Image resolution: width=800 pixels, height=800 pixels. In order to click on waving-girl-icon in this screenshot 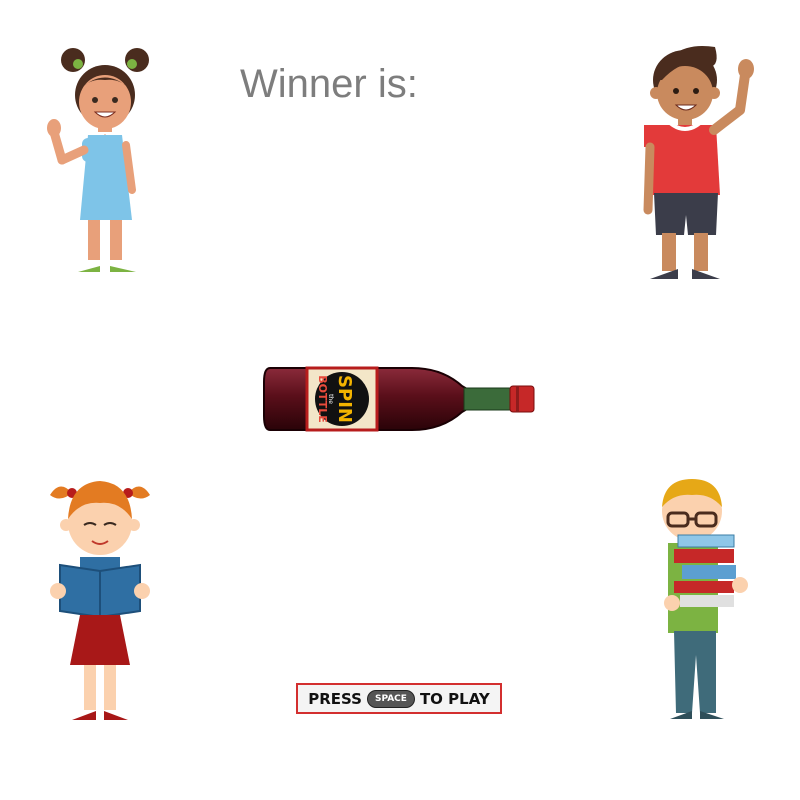, I will do `click(98, 160)`.